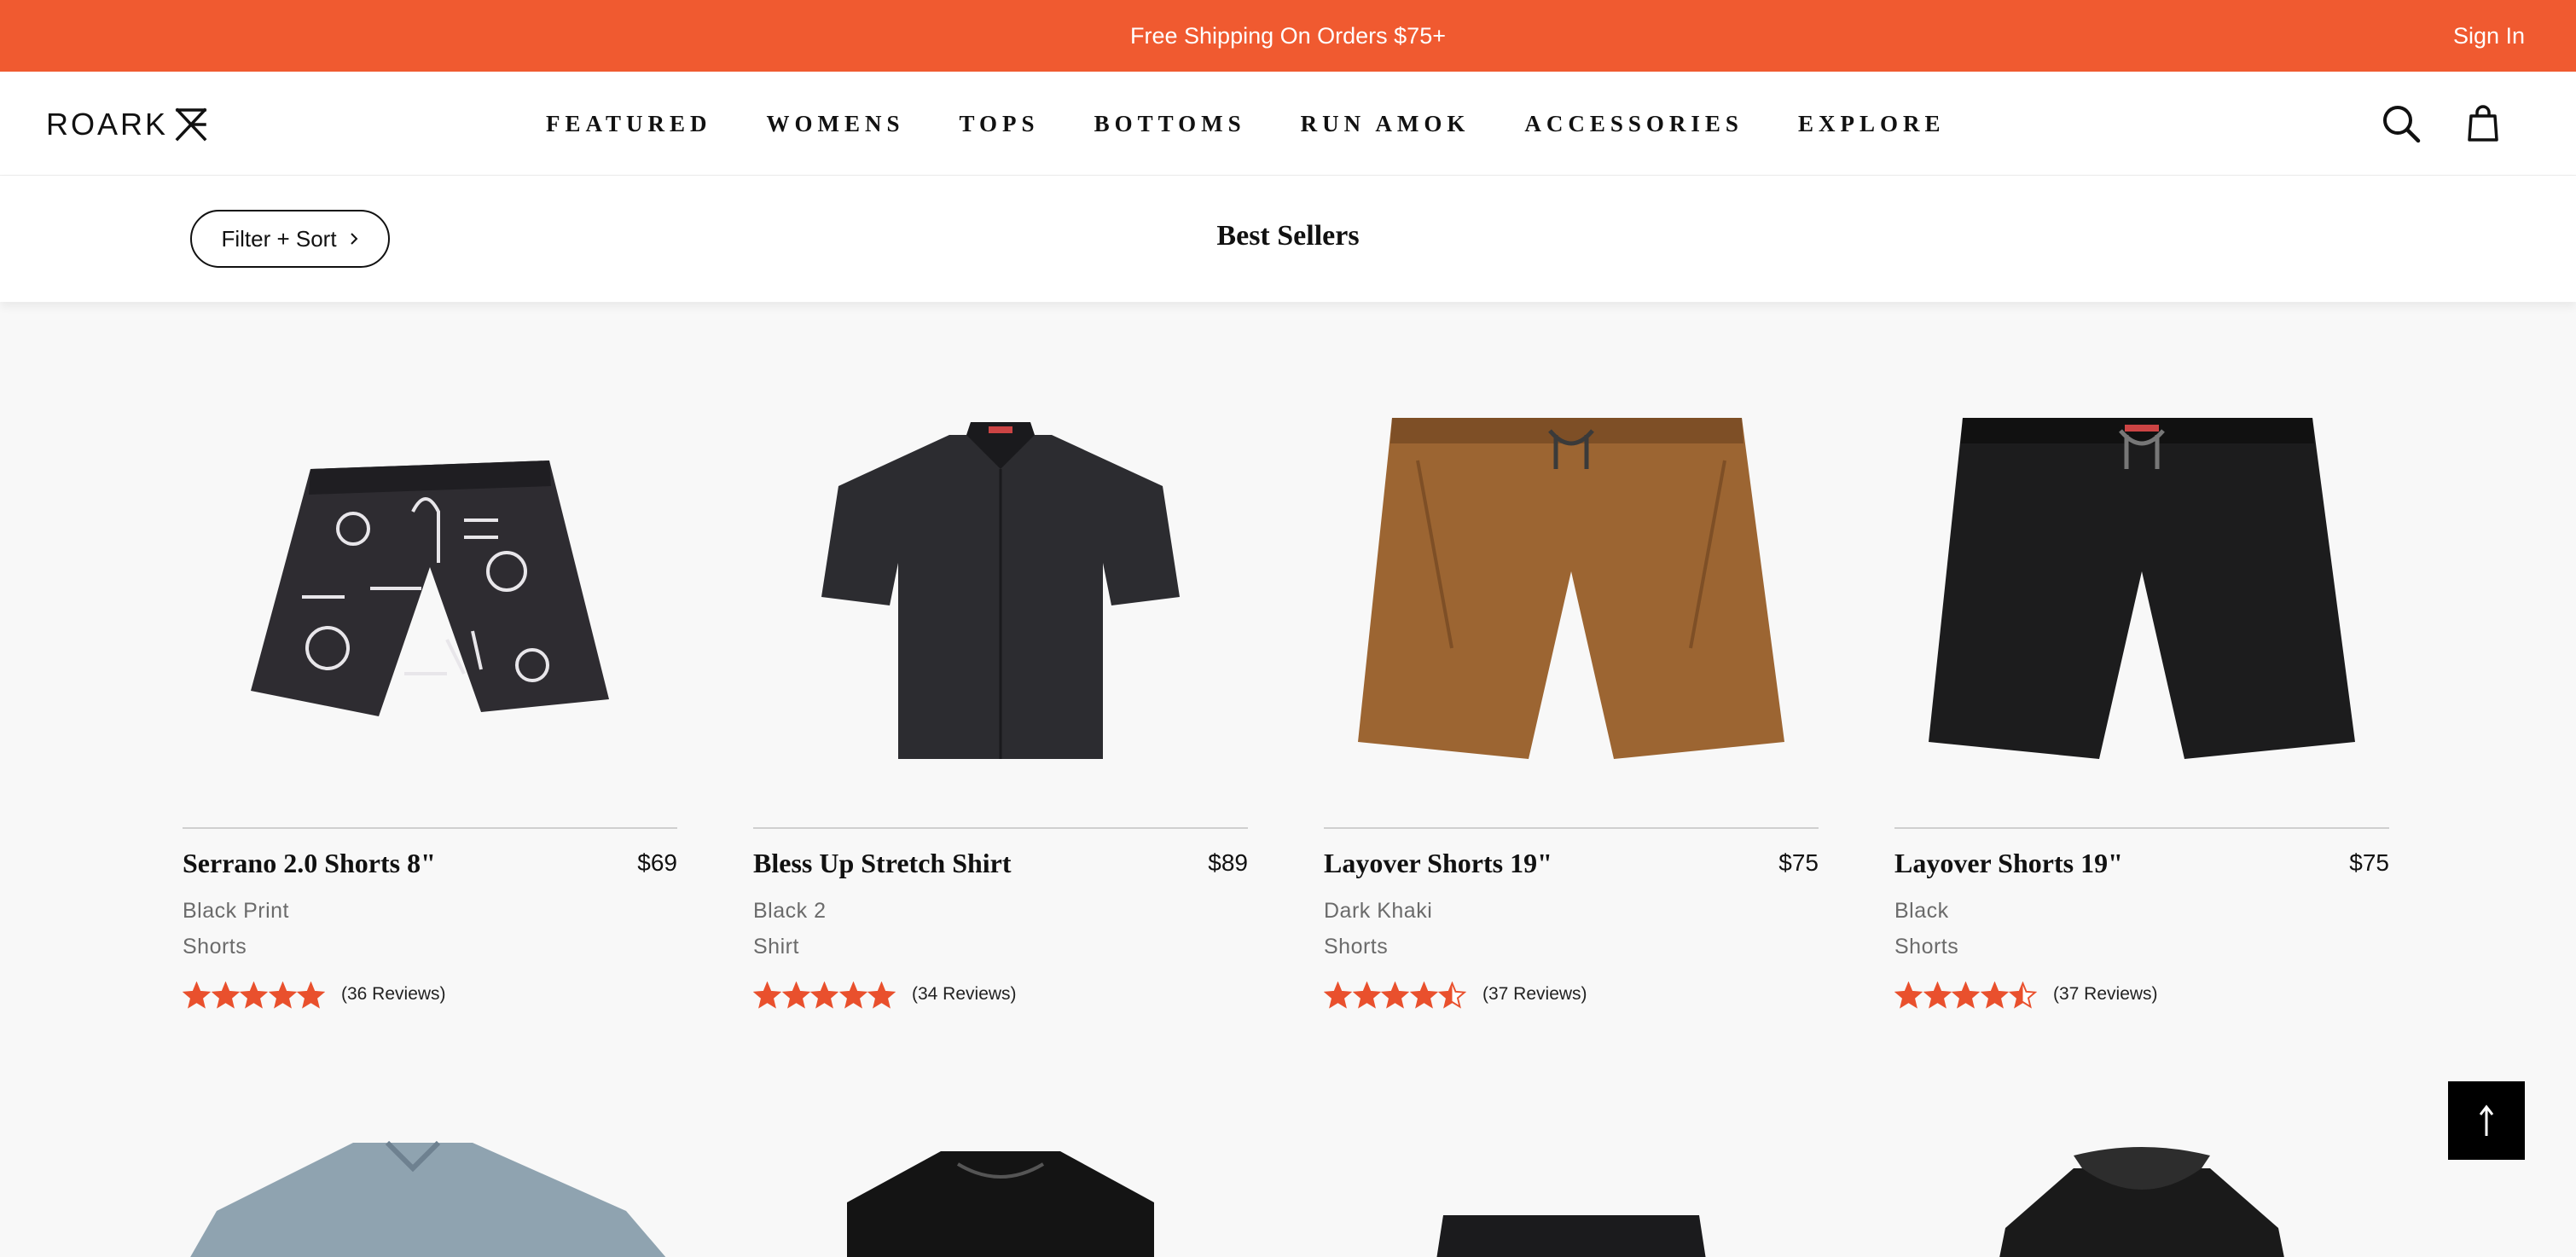 The image size is (2576, 1257). I want to click on product-price: $69, so click(657, 862).